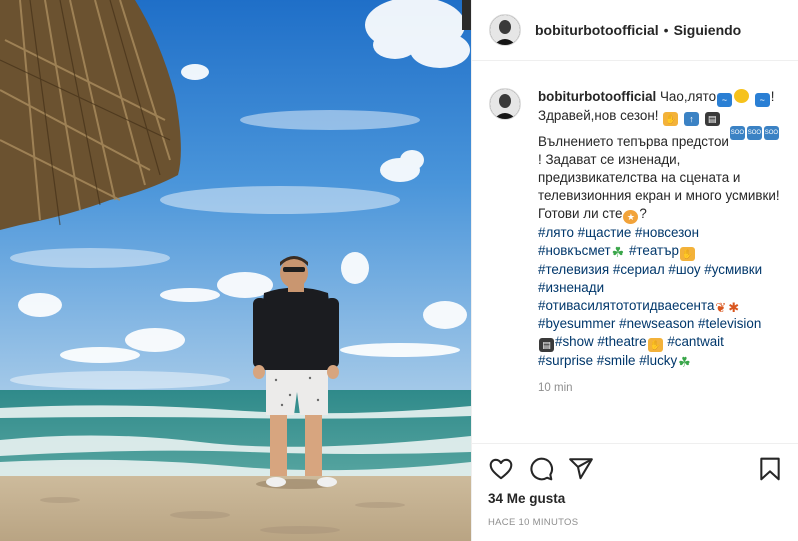  What do you see at coordinates (571, 287) in the screenshot?
I see `hashtags-5: #изненади` at bounding box center [571, 287].